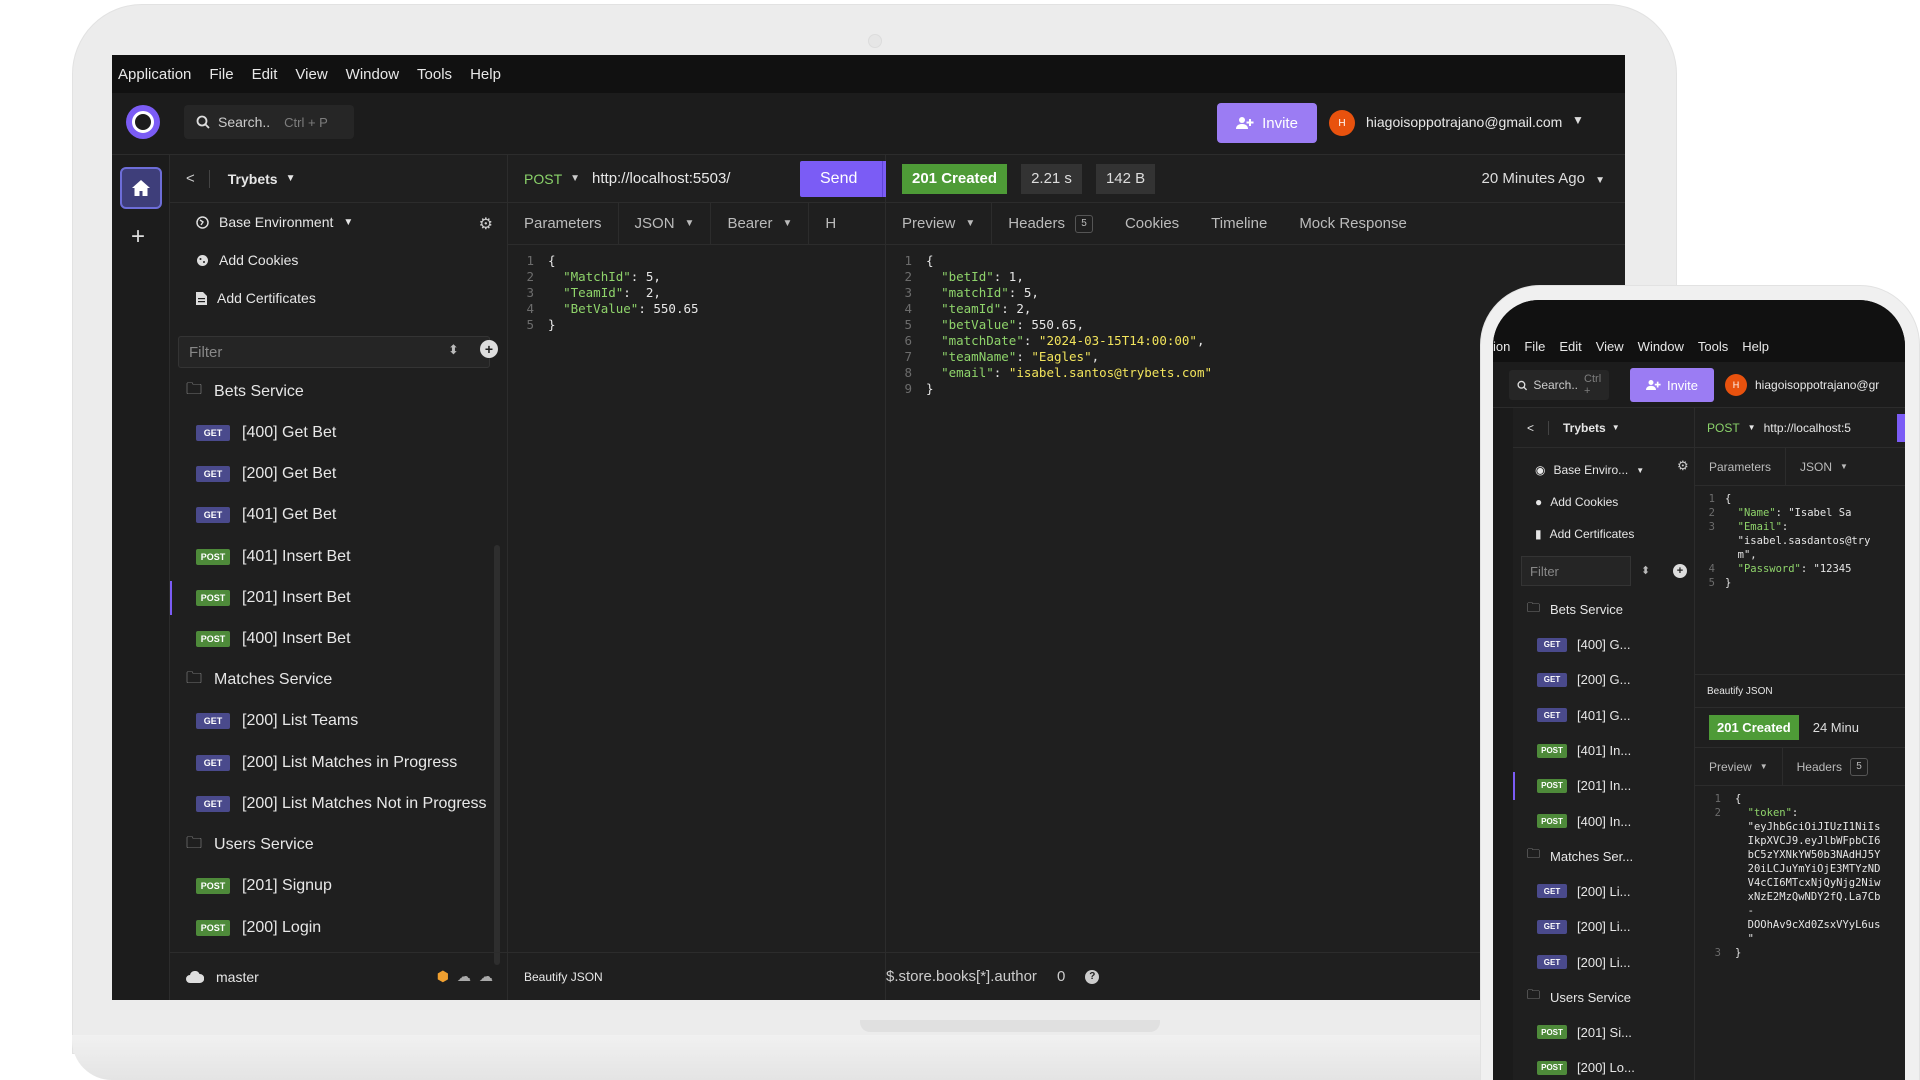  Describe the element at coordinates (331, 638) in the screenshot. I see `request-item: POST [400] Insert Bet` at that location.